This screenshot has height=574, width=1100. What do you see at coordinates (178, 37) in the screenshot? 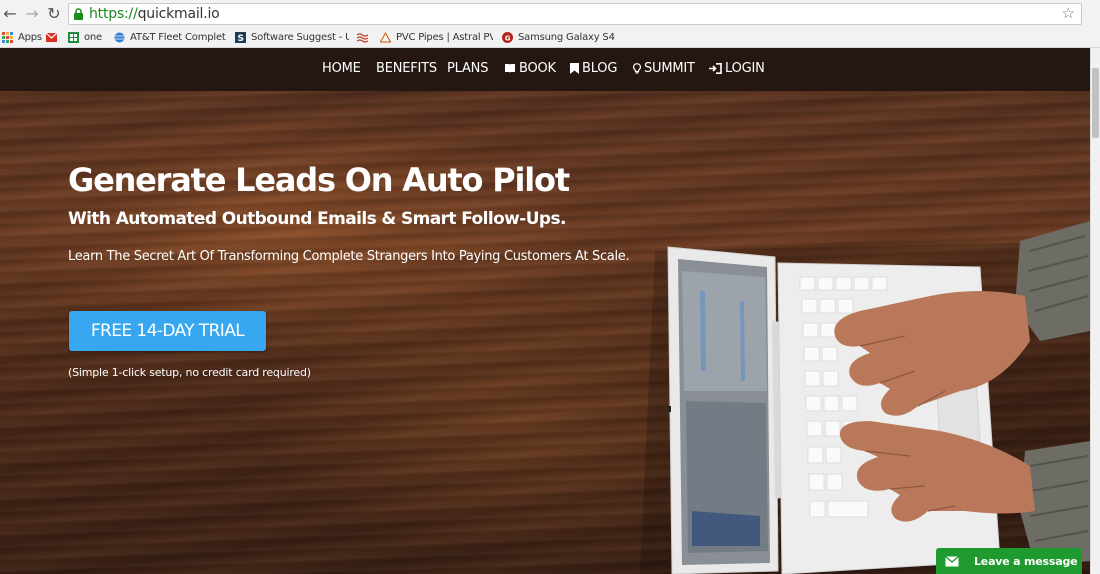
I see `bookmark-label: AT&T Fleet Complete` at bounding box center [178, 37].